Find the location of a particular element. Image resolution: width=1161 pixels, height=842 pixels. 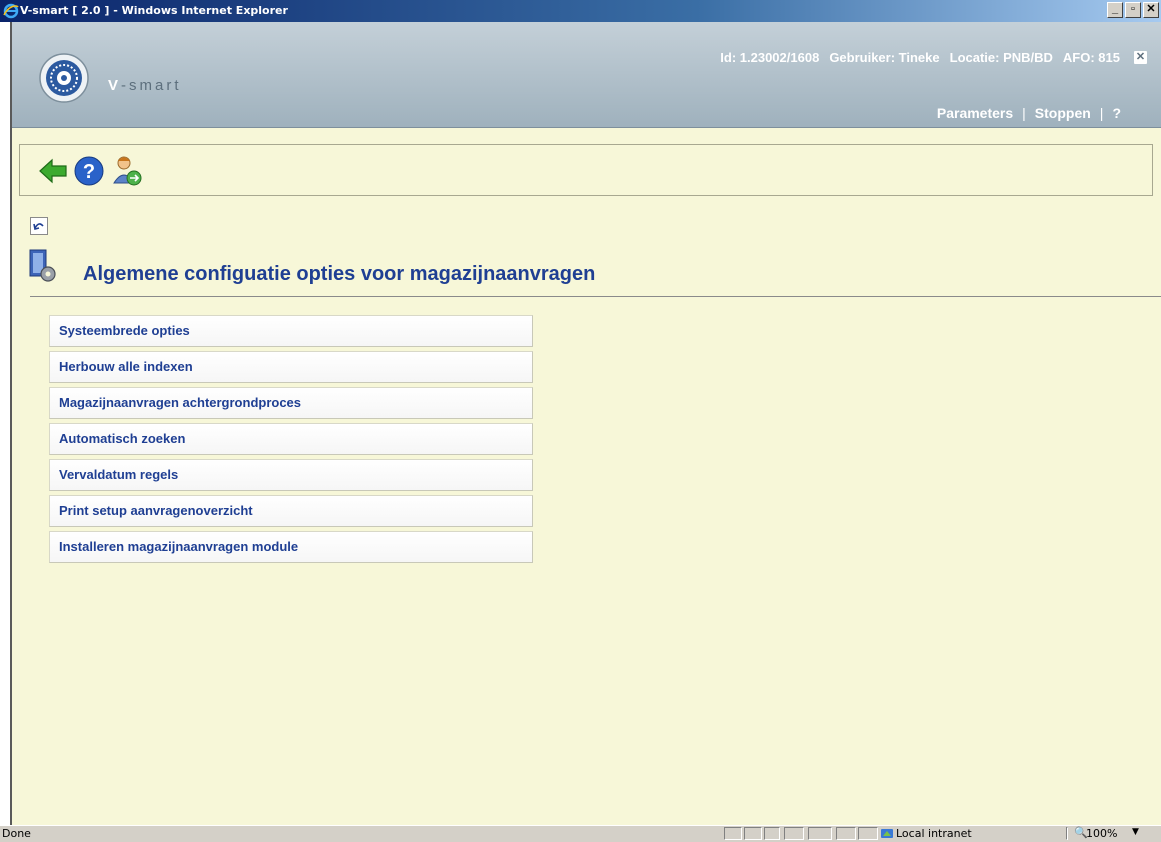

minimize-button: _ is located at coordinates (1115, 10).